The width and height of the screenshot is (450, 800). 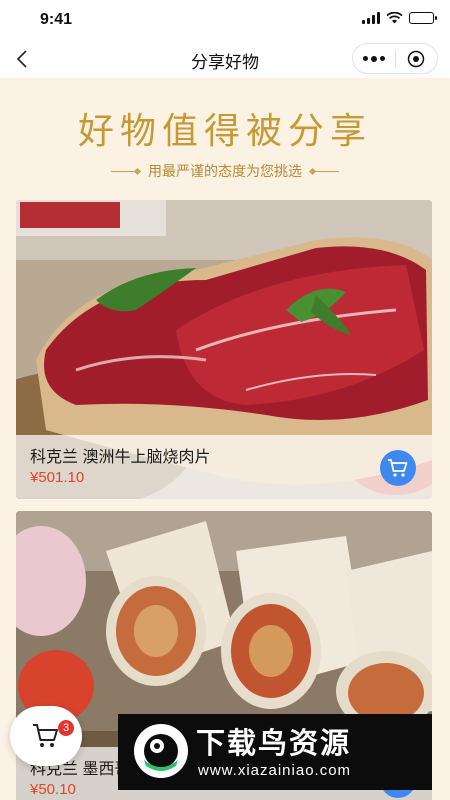 What do you see at coordinates (66, 728) in the screenshot?
I see `cart-count-badge: 3` at bounding box center [66, 728].